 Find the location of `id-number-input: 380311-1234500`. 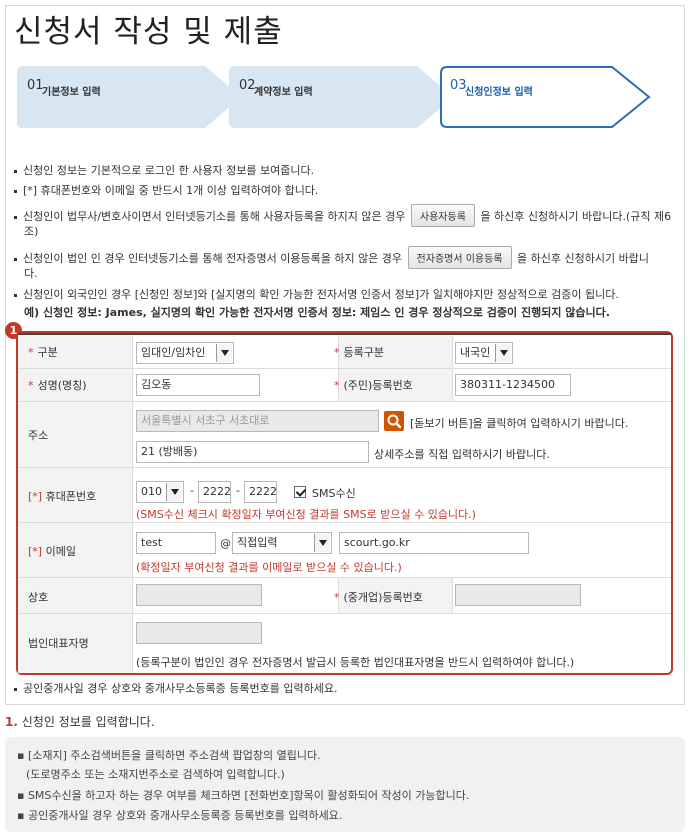

id-number-input: 380311-1234500 is located at coordinates (513, 385).